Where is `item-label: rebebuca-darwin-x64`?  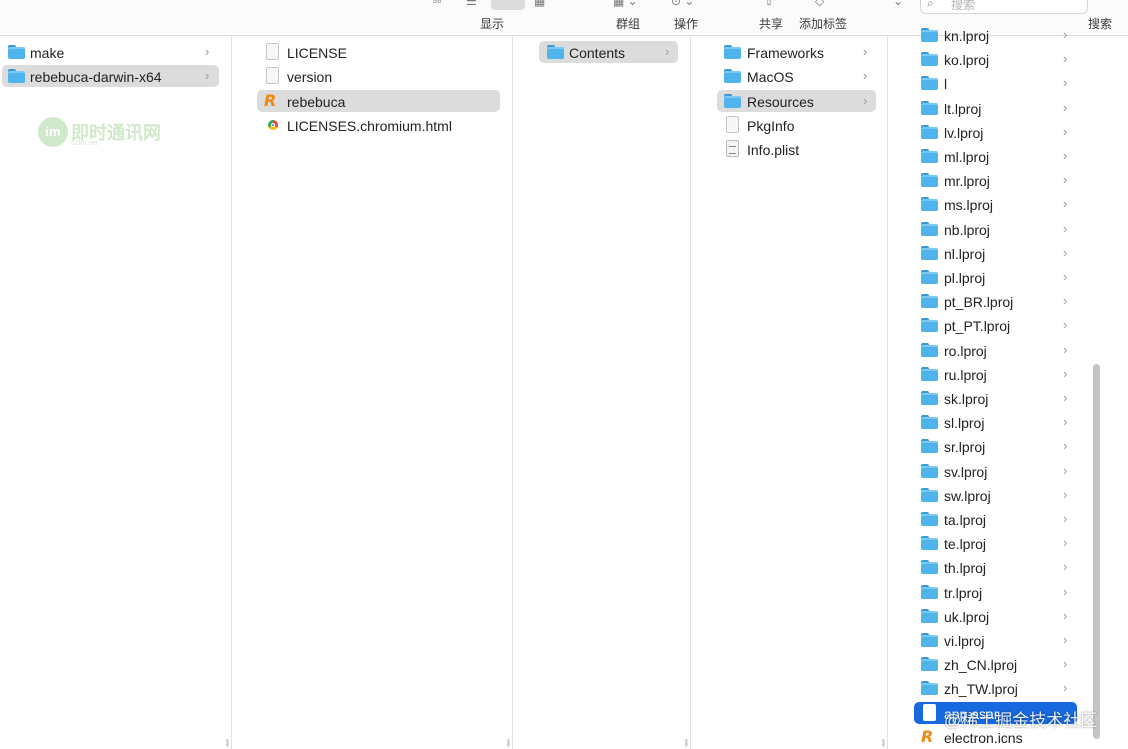 item-label: rebebuca-darwin-x64 is located at coordinates (96, 77).